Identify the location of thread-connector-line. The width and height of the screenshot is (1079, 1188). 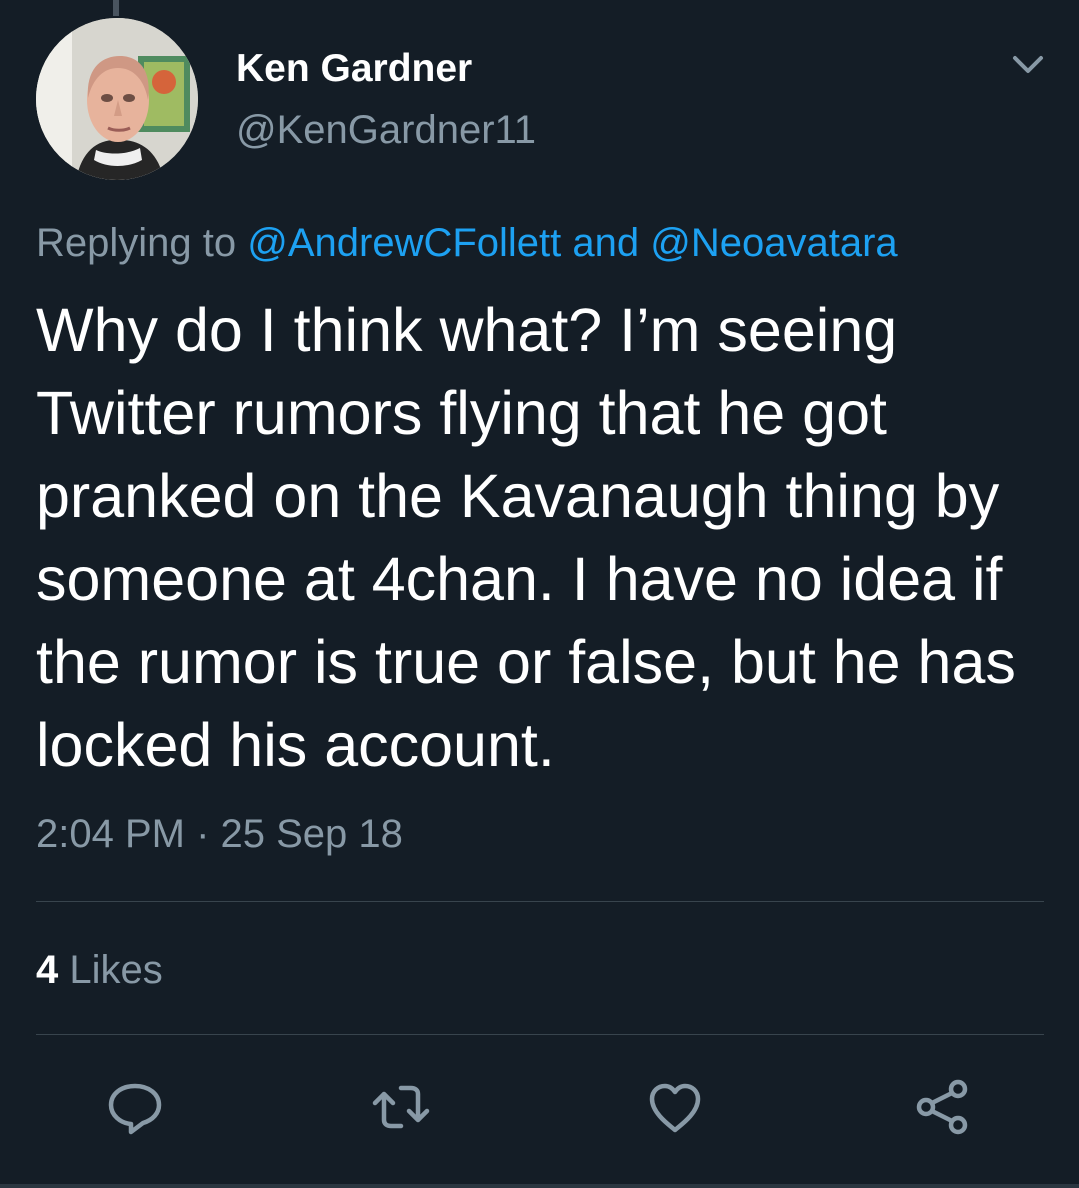
(116, 8).